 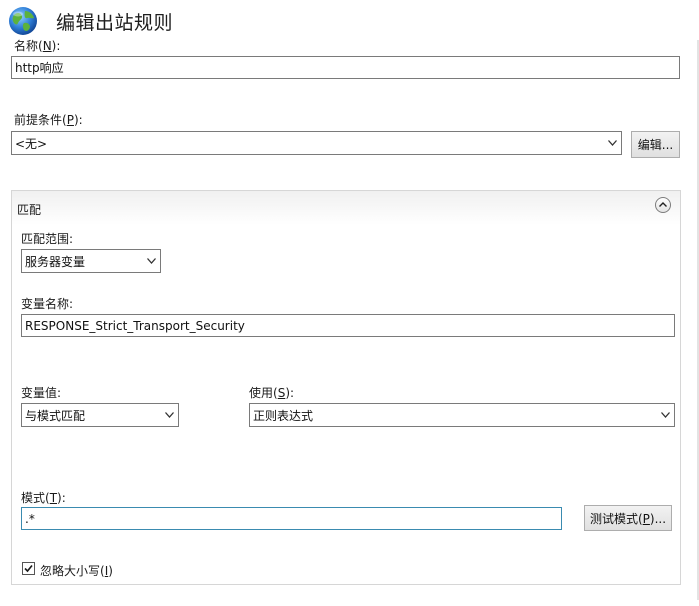 What do you see at coordinates (48, 120) in the screenshot?
I see `precondition-label: 前提条件(P):` at bounding box center [48, 120].